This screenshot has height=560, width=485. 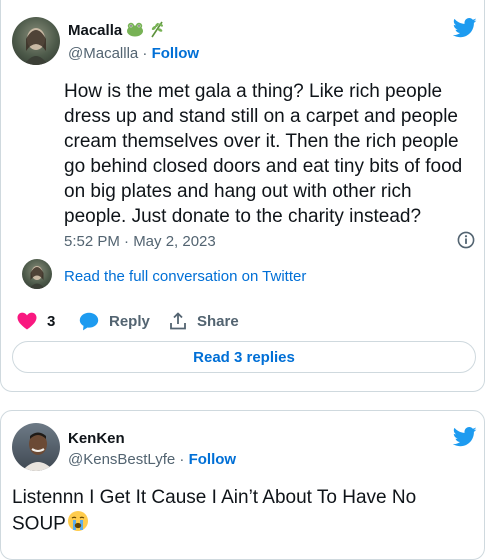 What do you see at coordinates (129, 321) in the screenshot?
I see `reply-label: Reply` at bounding box center [129, 321].